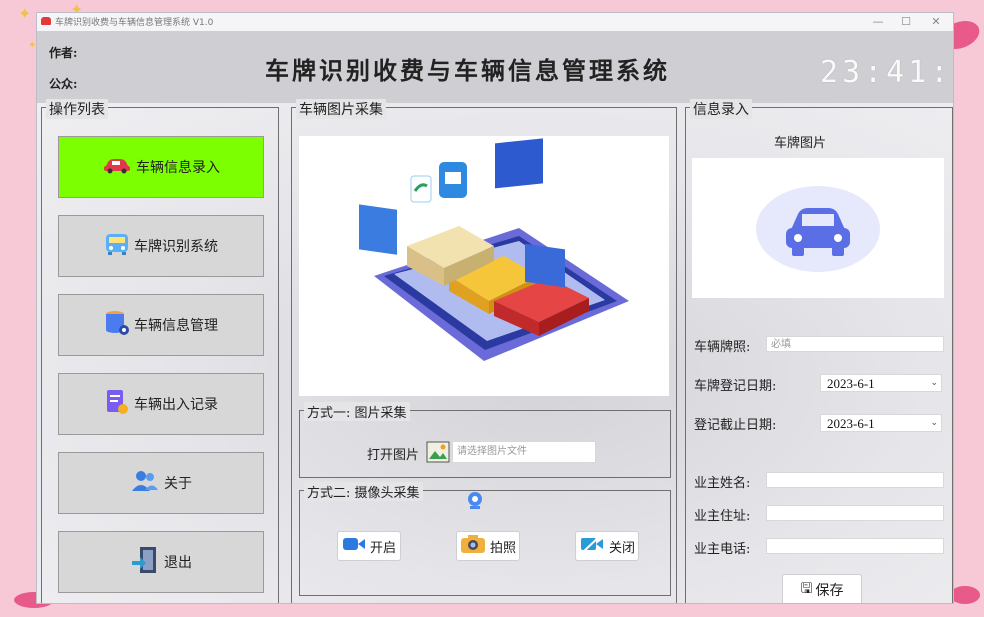 The image size is (984, 617). What do you see at coordinates (735, 386) in the screenshot?
I see `reg-date-label: 车牌登记日期:` at bounding box center [735, 386].